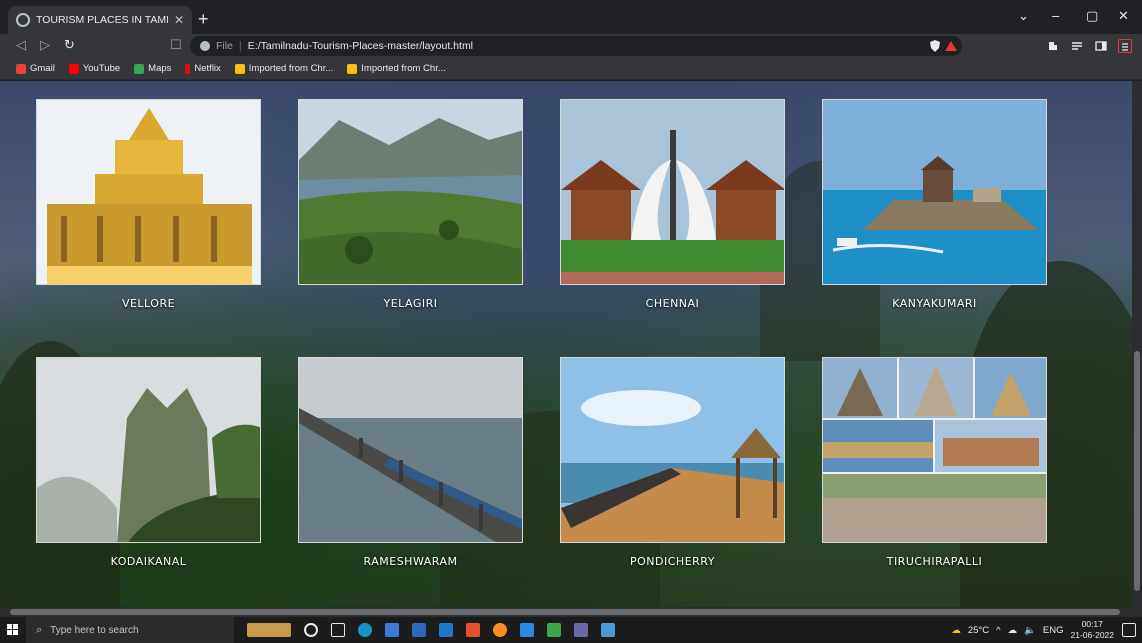 The width and height of the screenshot is (1142, 643). What do you see at coordinates (978, 630) in the screenshot?
I see `weather-temp: 25°C` at bounding box center [978, 630].